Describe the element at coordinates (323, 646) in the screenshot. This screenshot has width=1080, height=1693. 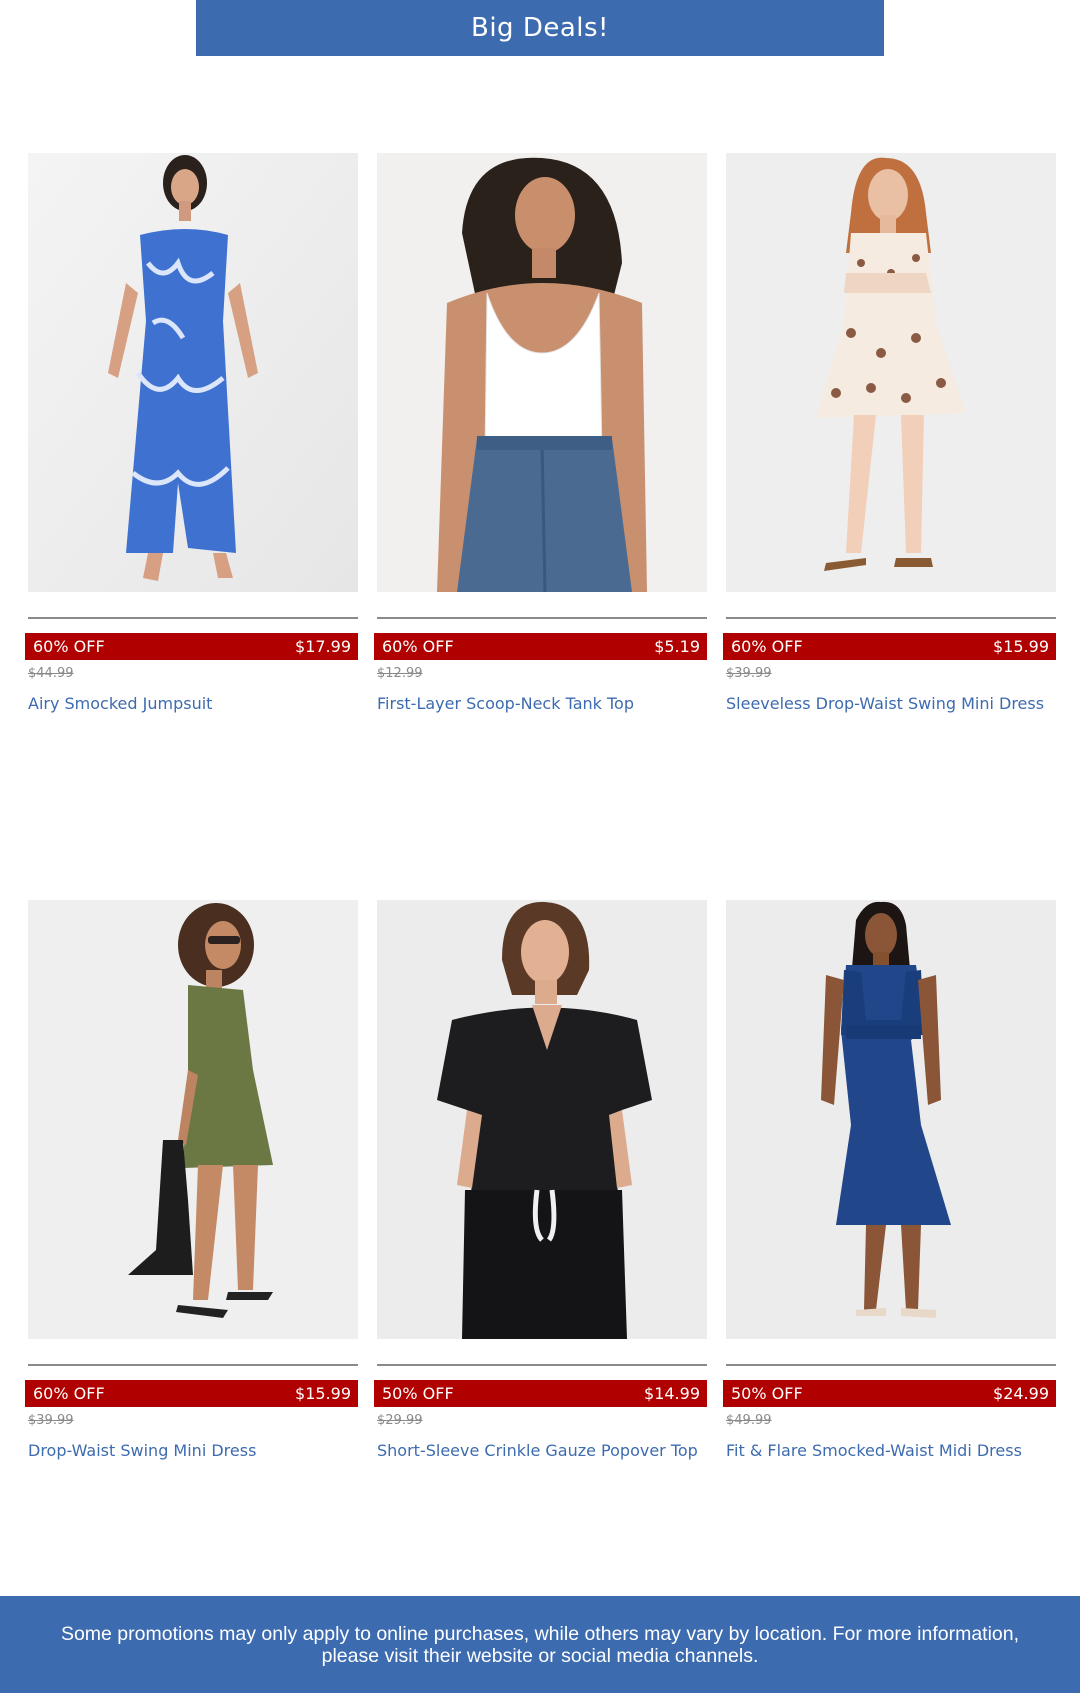
I see `sale-price: $17.99` at that location.